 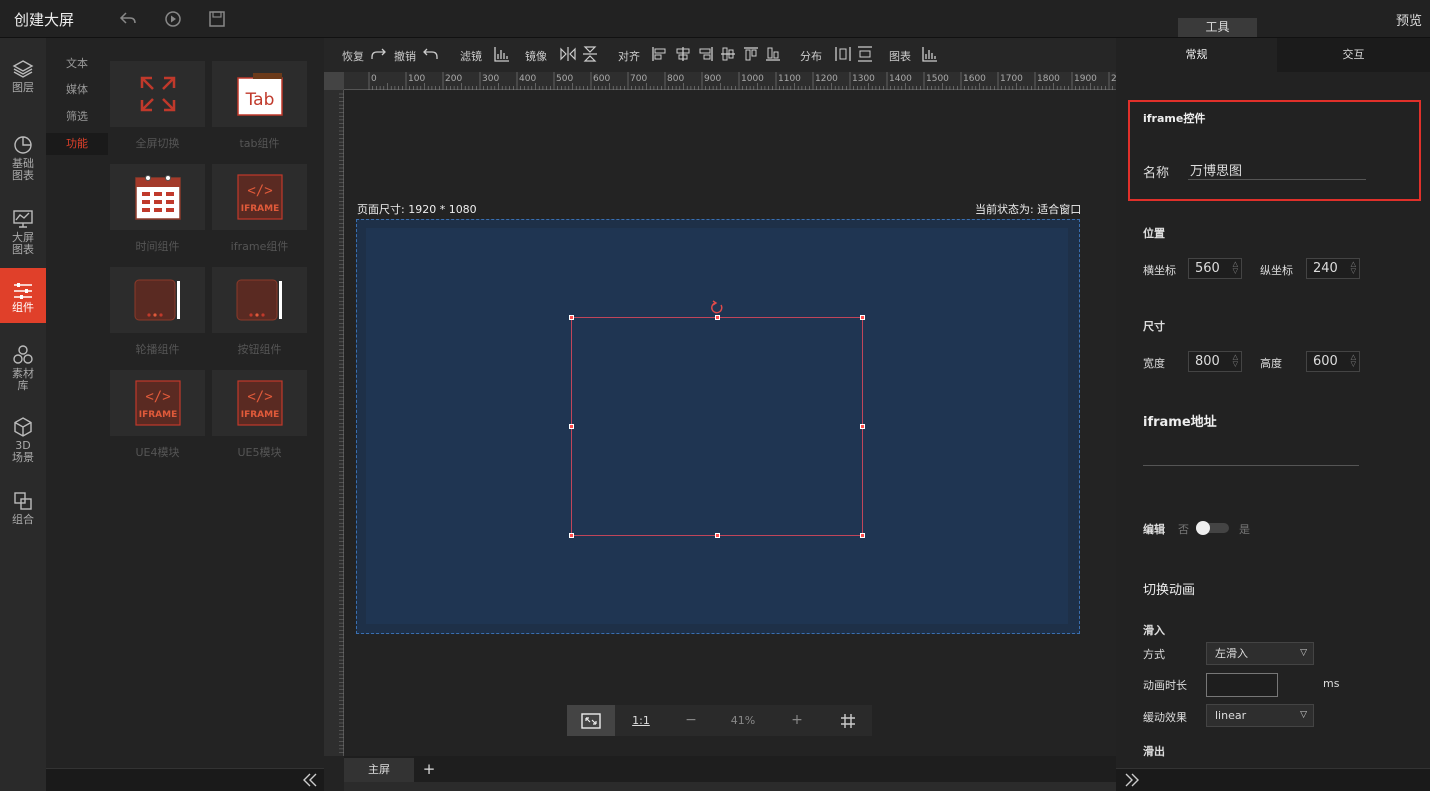 What do you see at coordinates (1215, 268) in the screenshot?
I see `x-input: 560 △ ▽` at bounding box center [1215, 268].